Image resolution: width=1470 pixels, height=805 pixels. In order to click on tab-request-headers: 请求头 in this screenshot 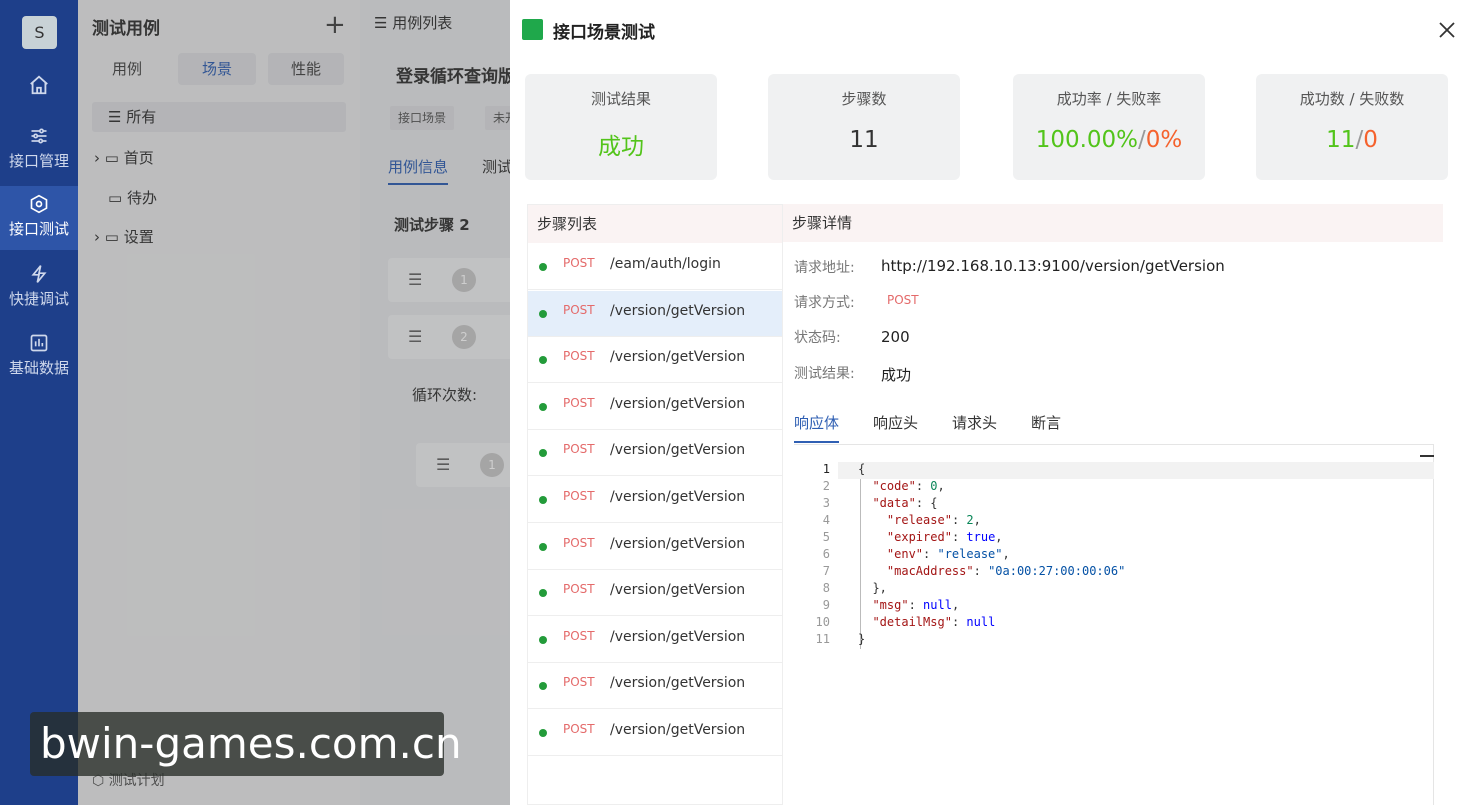, I will do `click(974, 422)`.